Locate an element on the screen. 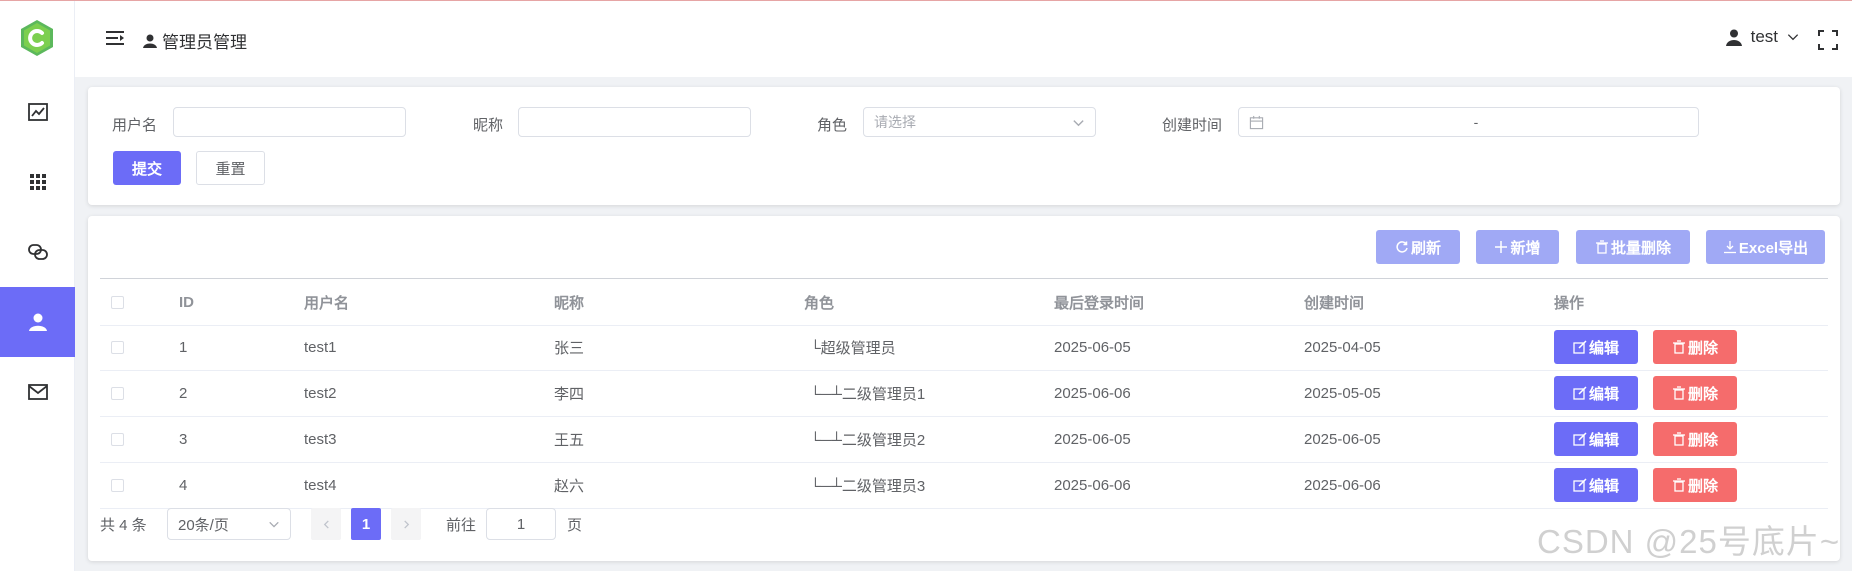 The width and height of the screenshot is (1852, 571). sidebar-item-dashboard is located at coordinates (37, 112).